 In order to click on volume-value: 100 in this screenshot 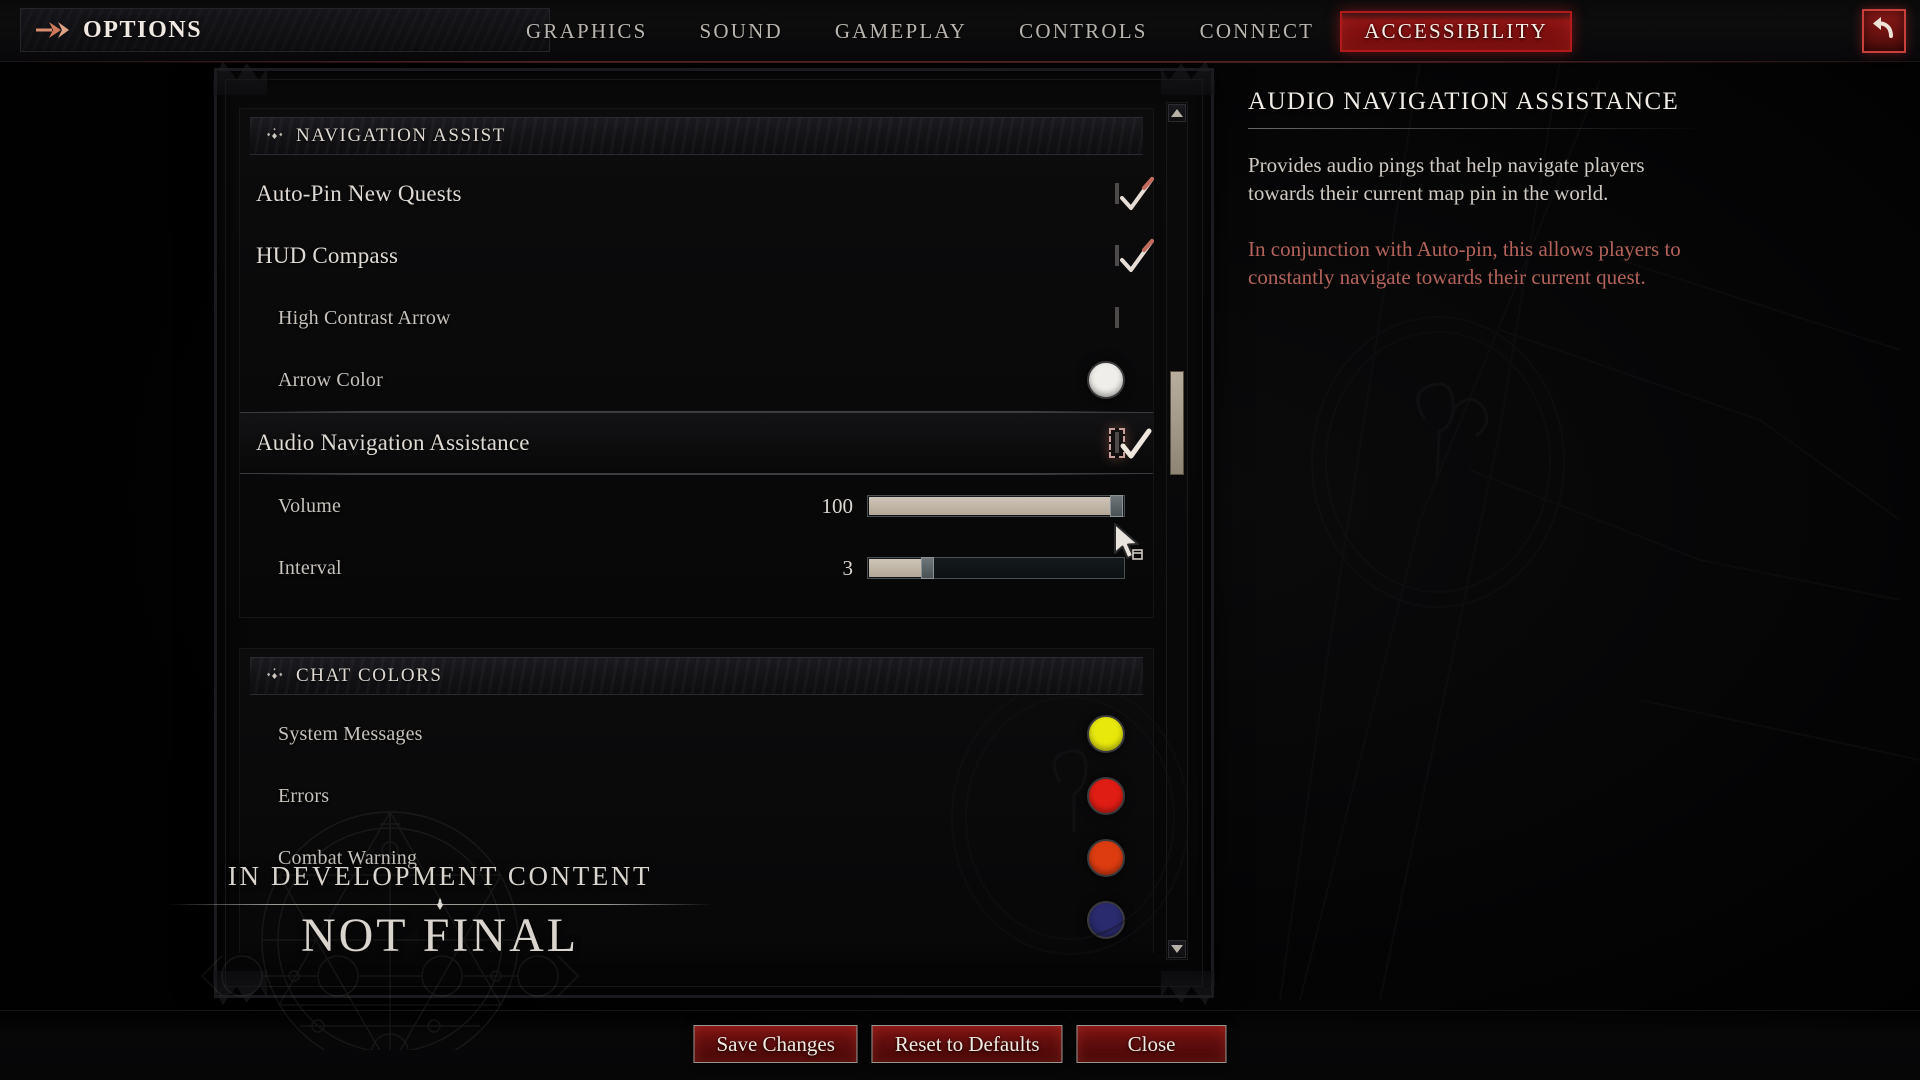, I will do `click(837, 505)`.